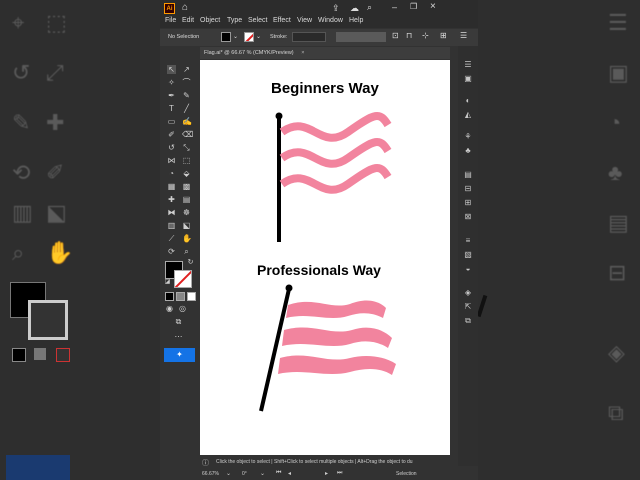 The height and width of the screenshot is (480, 640). I want to click on professionals-flag-pole, so click(275, 350).